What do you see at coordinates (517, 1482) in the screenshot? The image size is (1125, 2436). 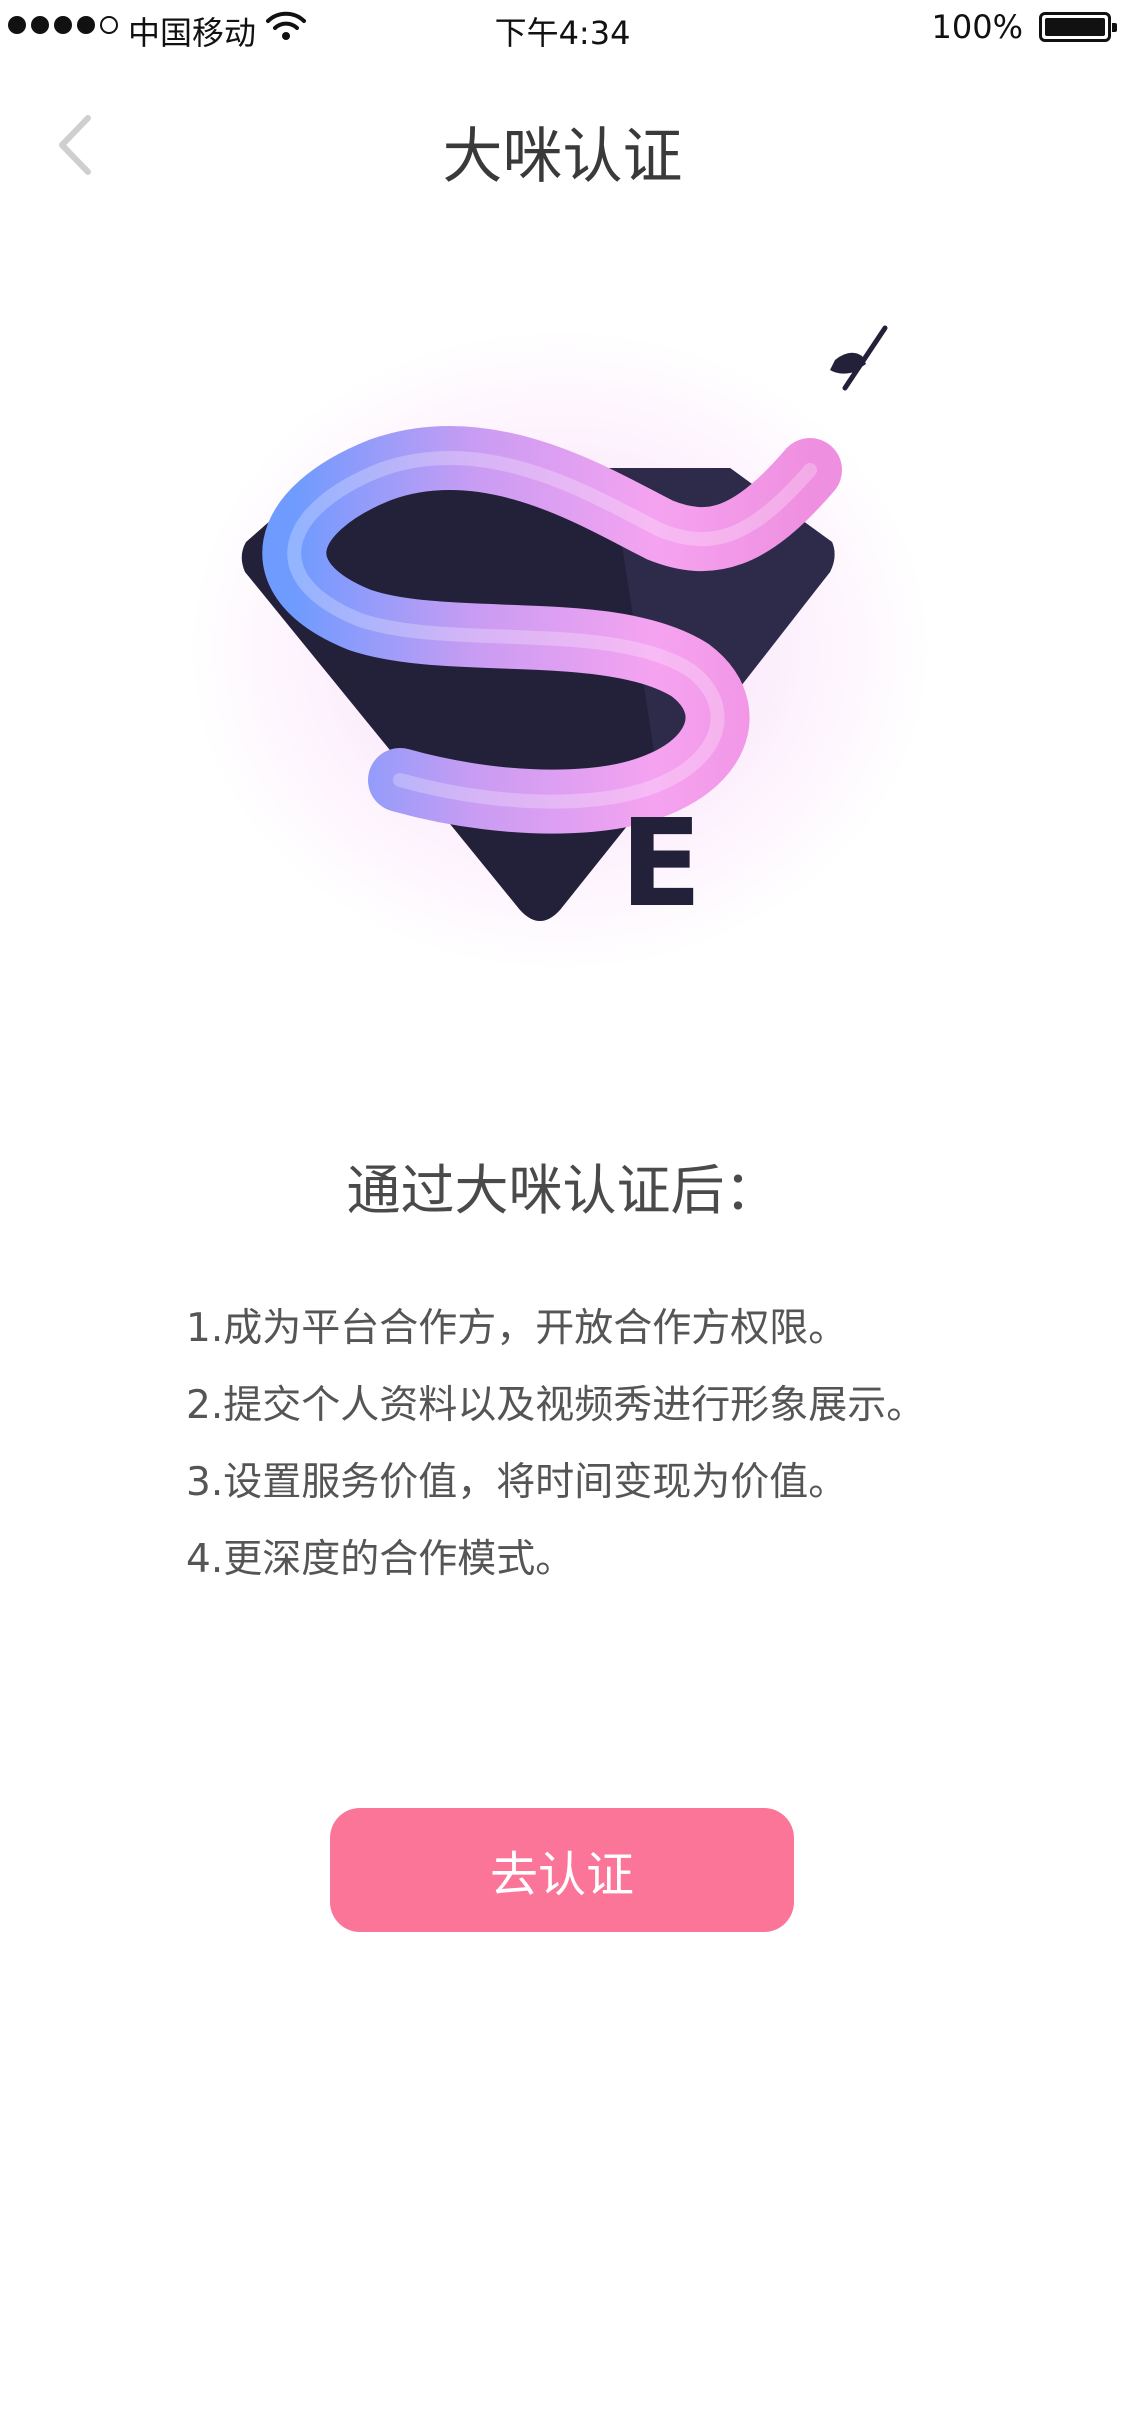 I see `list-item: 3.设置服务价值，将时间变现为价值。` at bounding box center [517, 1482].